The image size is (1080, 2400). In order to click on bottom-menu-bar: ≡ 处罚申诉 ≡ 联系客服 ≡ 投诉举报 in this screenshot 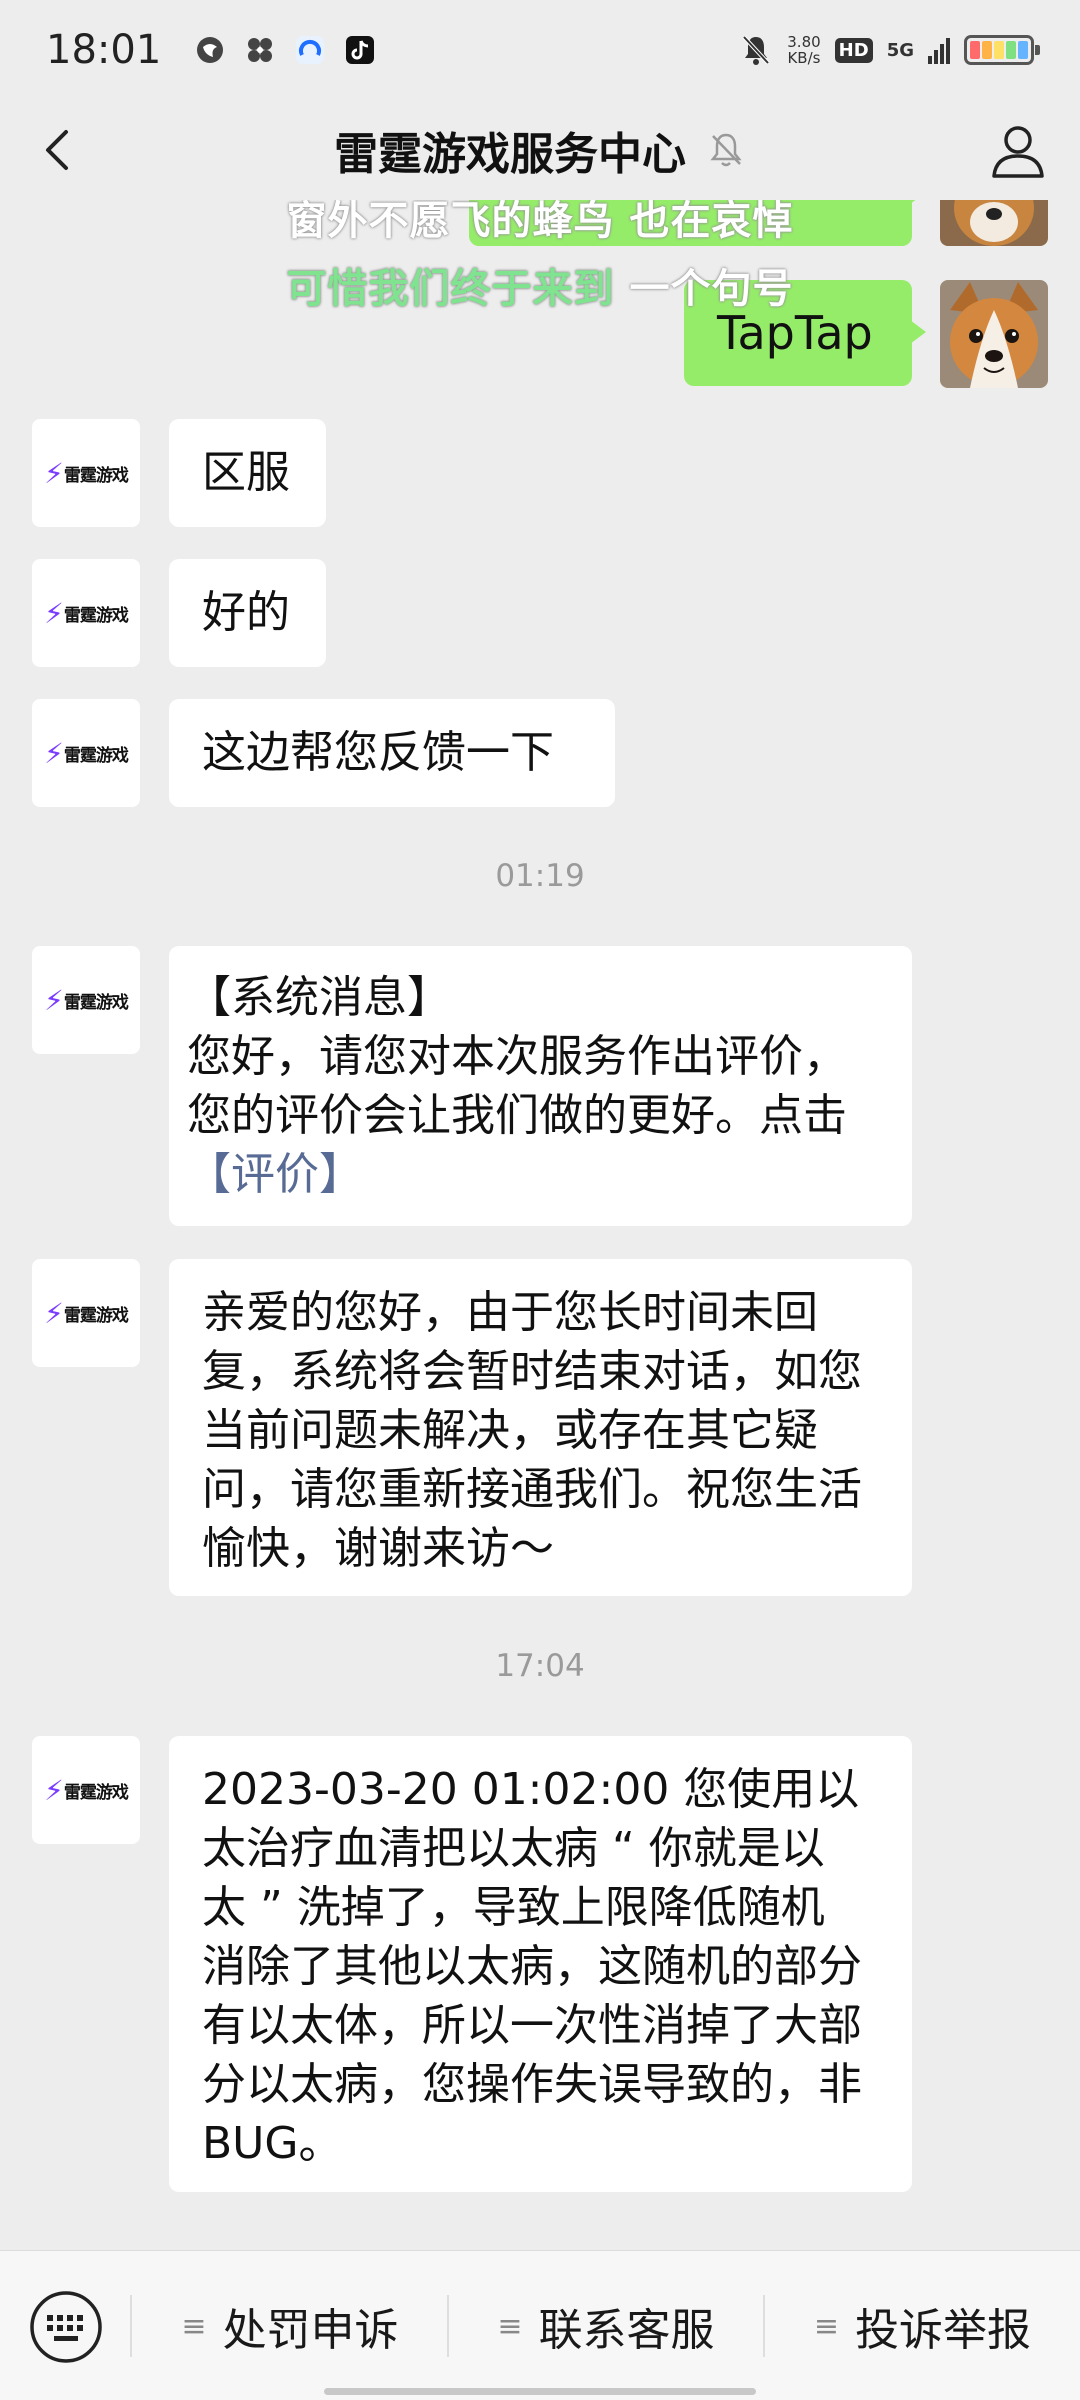, I will do `click(540, 2325)`.